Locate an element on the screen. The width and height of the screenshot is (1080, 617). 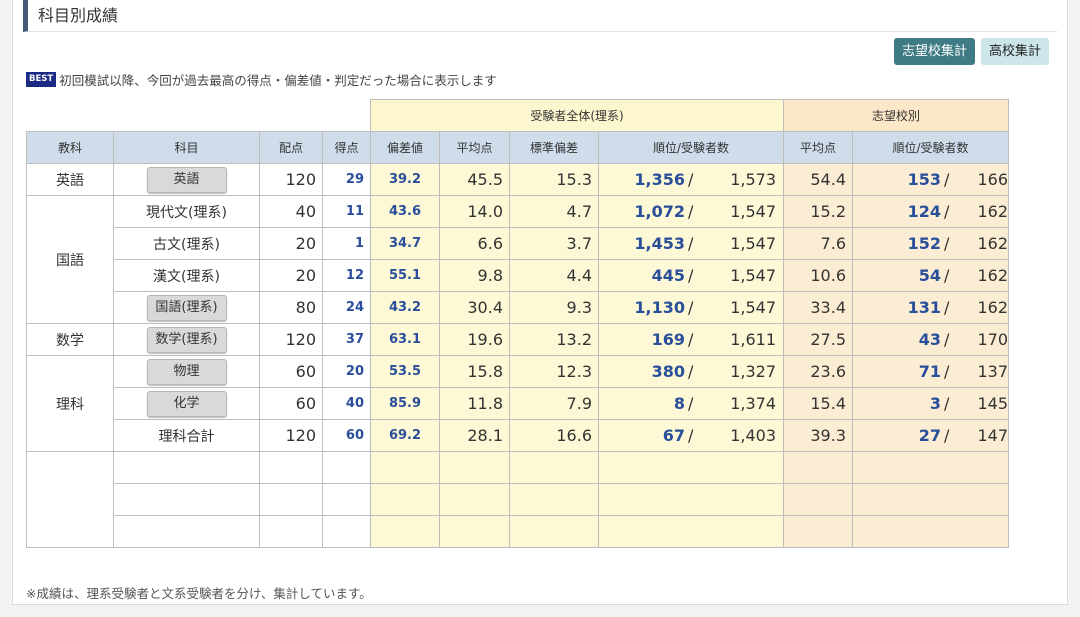
school-aggregate-button: 志望校集計 is located at coordinates (934, 51).